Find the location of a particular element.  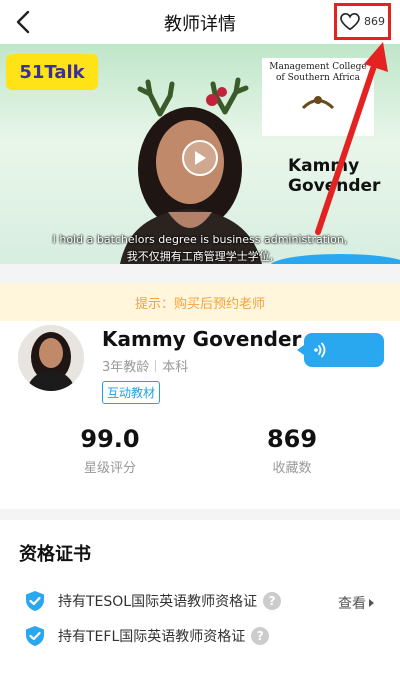

favorites-stat: 869 收藏数 is located at coordinates (292, 450).